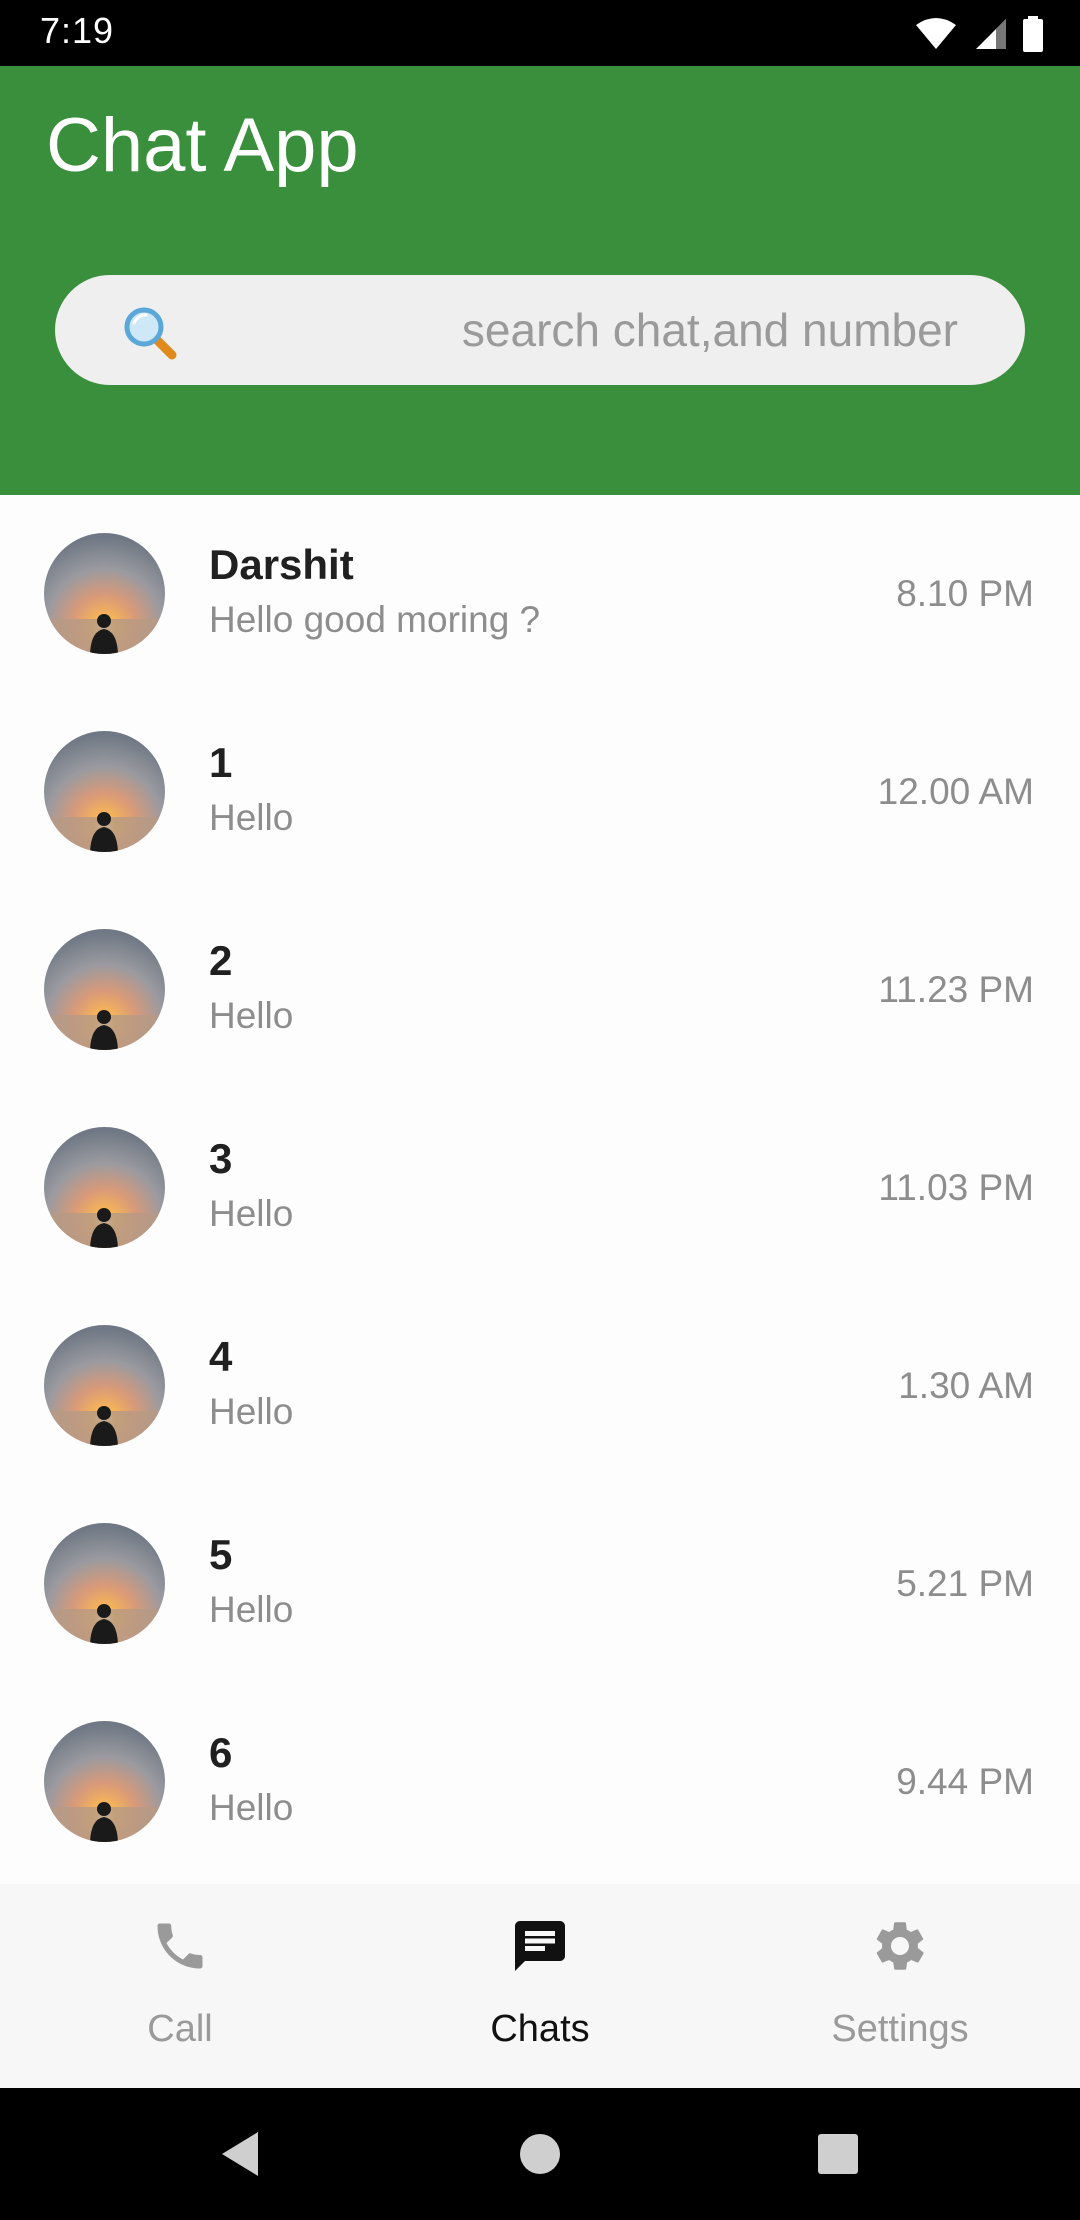  Describe the element at coordinates (180, 1946) in the screenshot. I see `phone-icon` at that location.